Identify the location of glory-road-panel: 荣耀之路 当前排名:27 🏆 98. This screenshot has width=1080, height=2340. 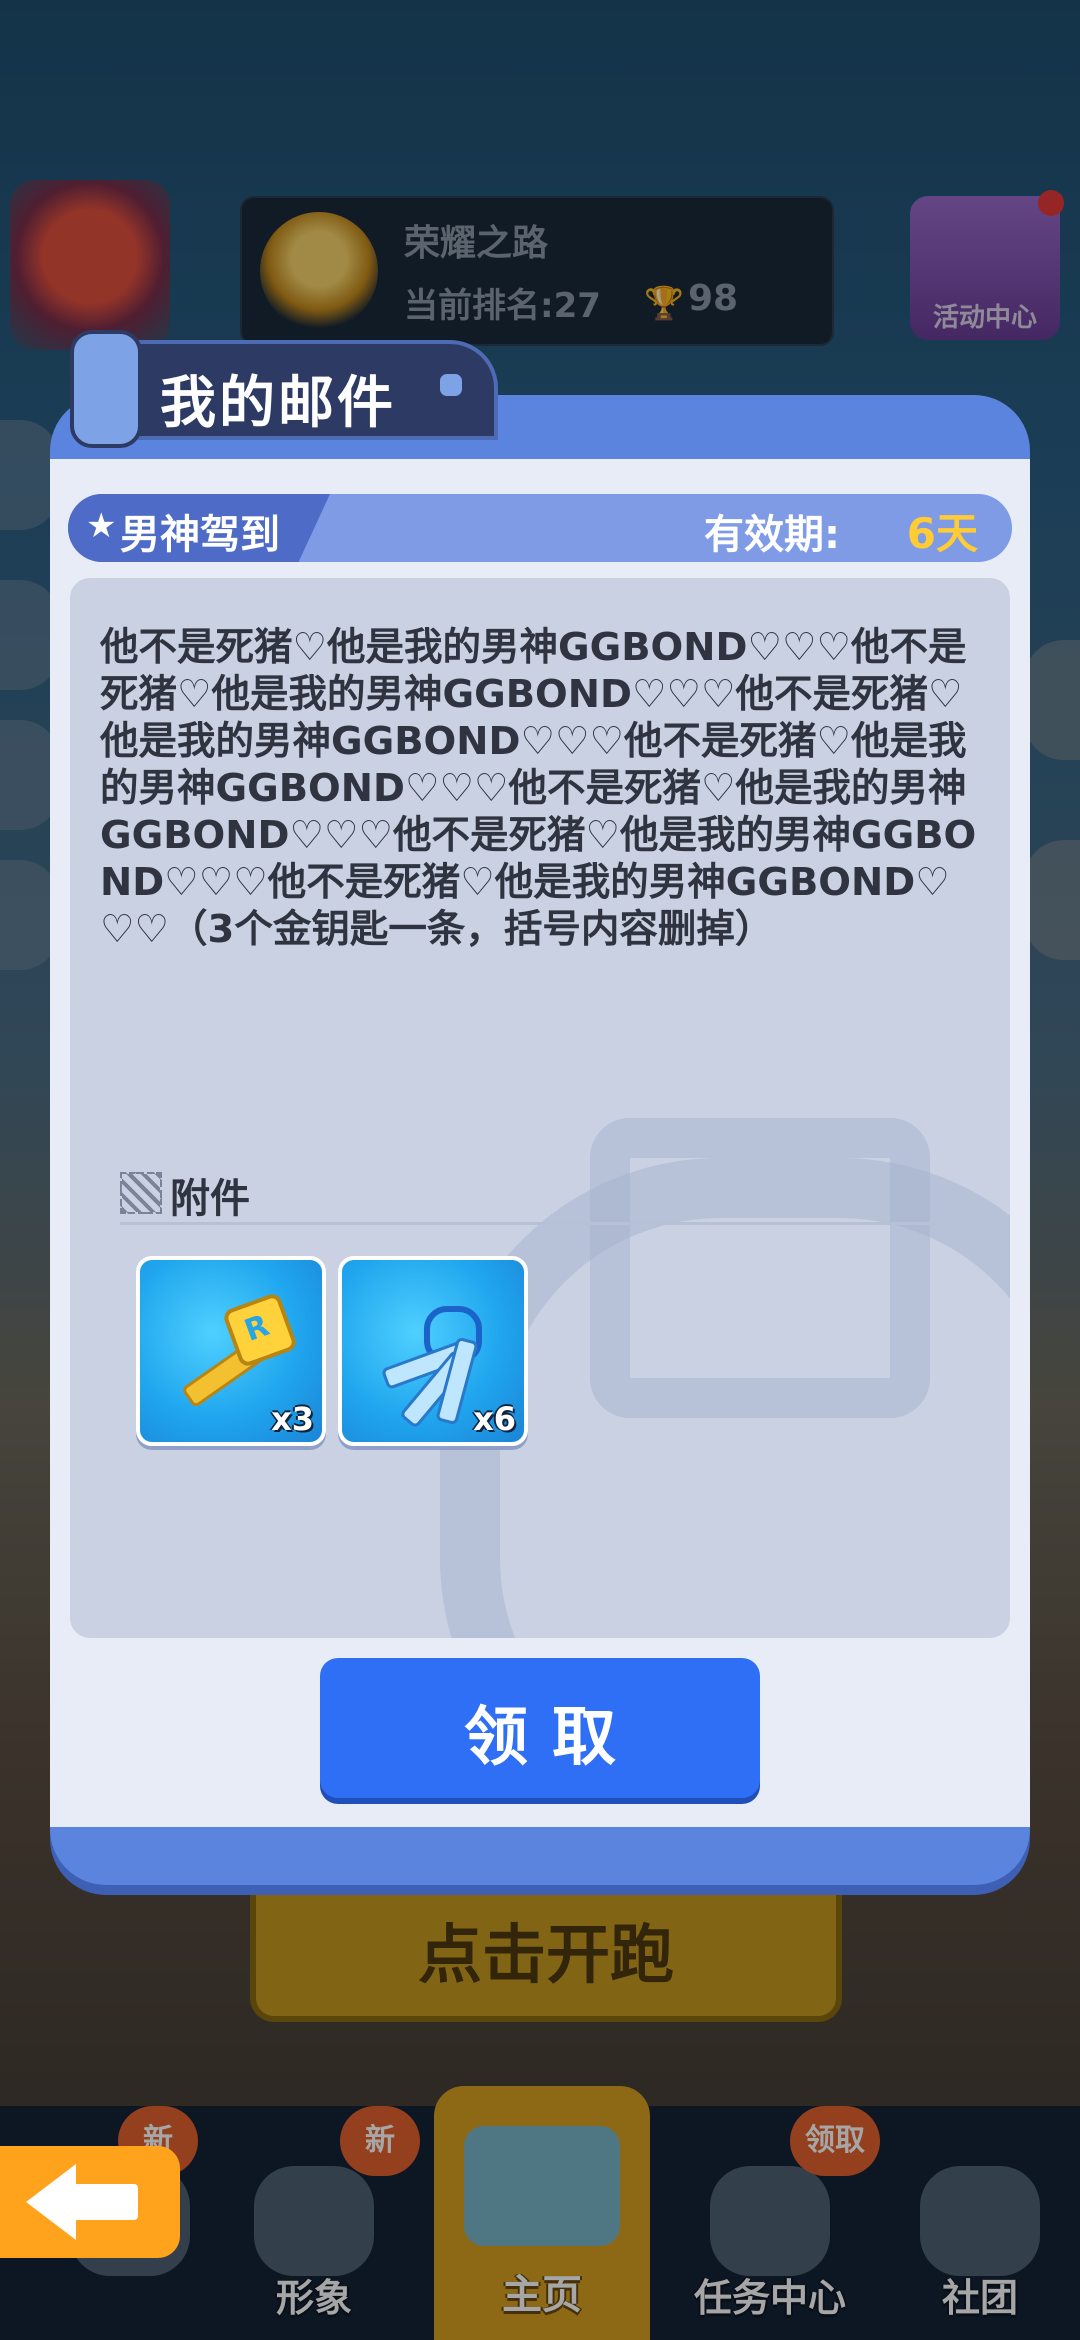
(537, 271).